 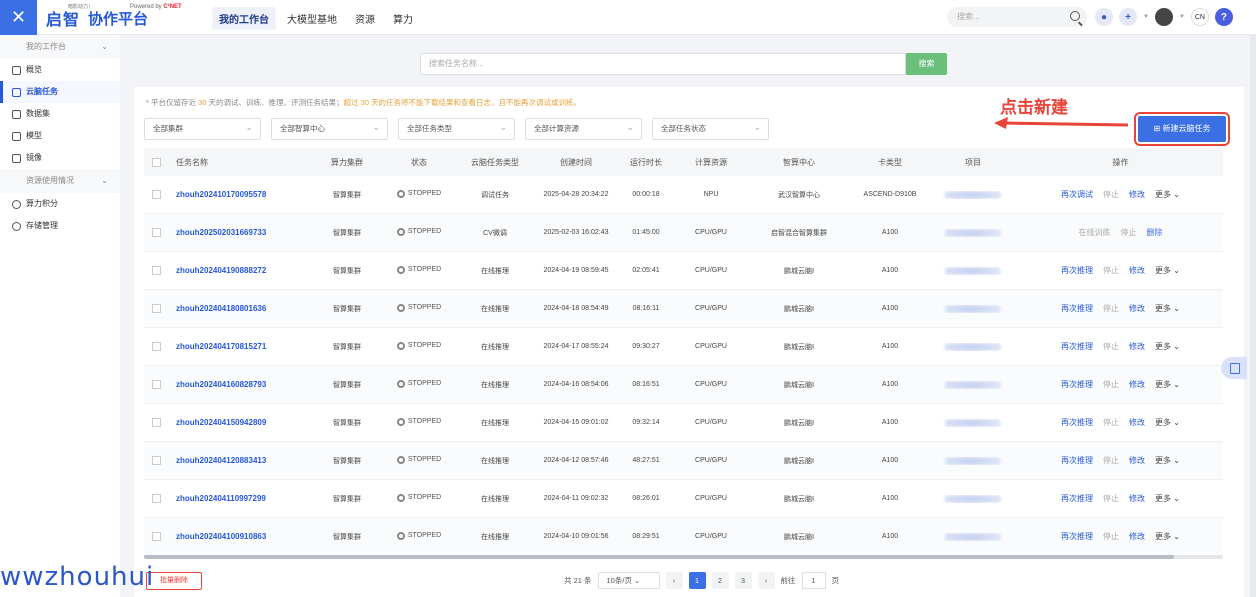 What do you see at coordinates (202, 128) in the screenshot?
I see `filter-cluster: 全部集群` at bounding box center [202, 128].